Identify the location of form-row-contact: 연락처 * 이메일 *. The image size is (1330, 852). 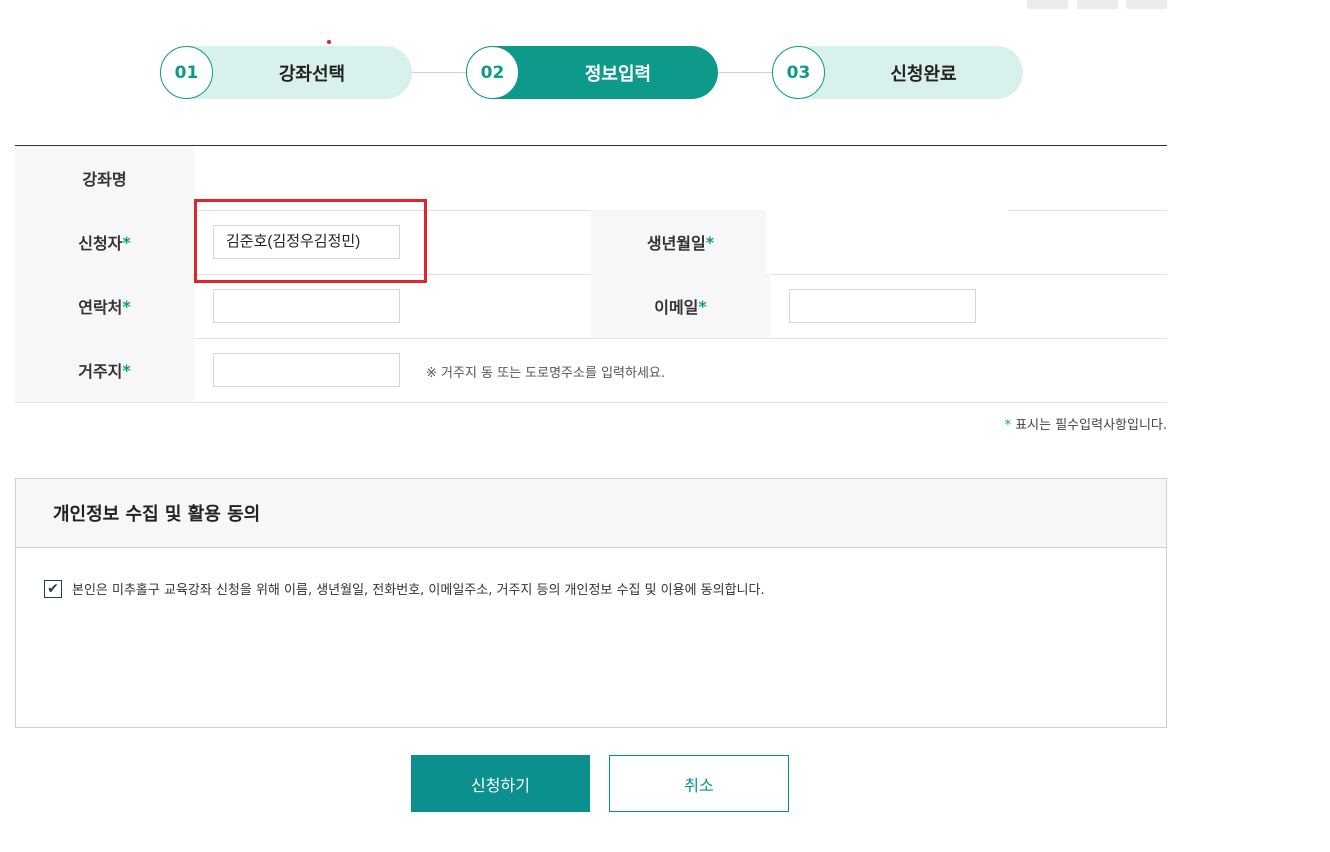
(591, 306).